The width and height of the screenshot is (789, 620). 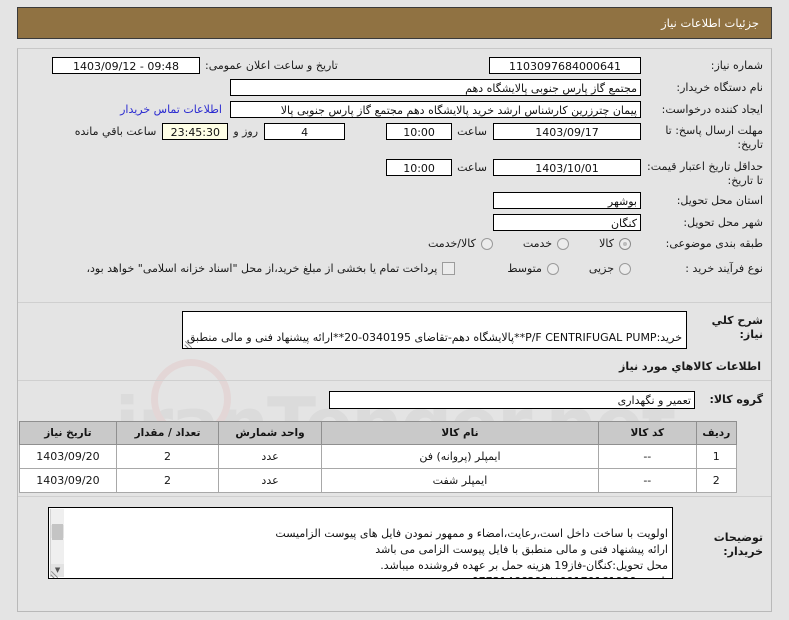 I want to click on remaining-days-suffix: روز و, so click(x=246, y=131).